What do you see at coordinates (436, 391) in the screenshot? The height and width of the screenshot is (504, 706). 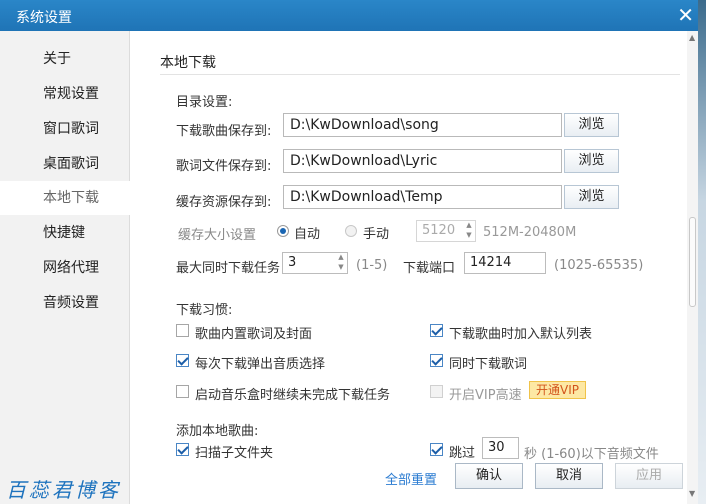 I see `vip-speed-checkbox` at bounding box center [436, 391].